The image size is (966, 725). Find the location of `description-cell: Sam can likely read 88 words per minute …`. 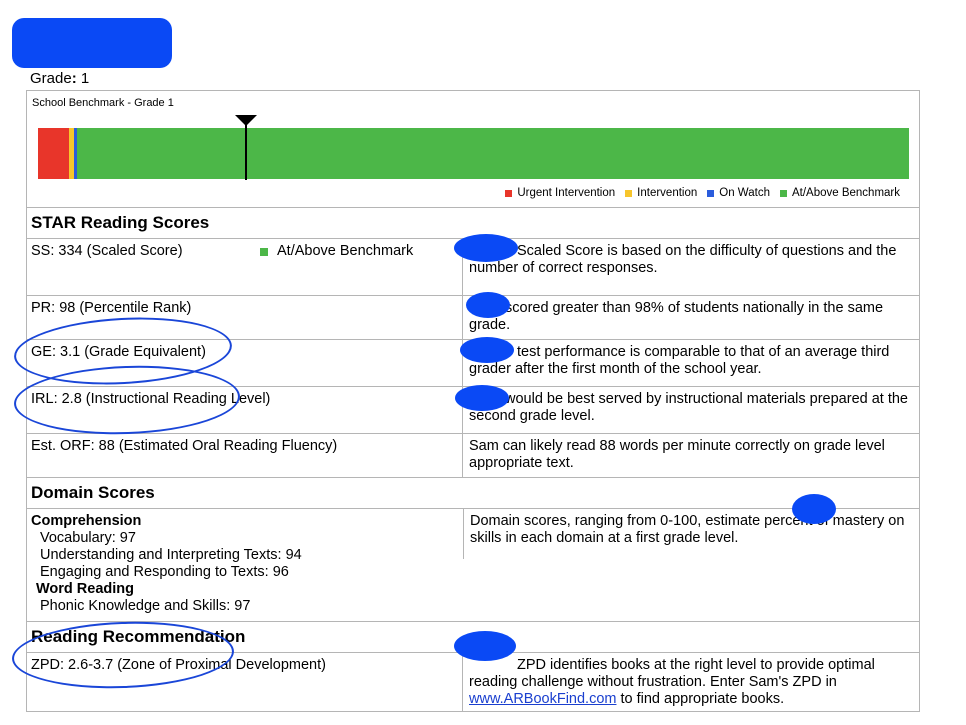

description-cell: Sam can likely read 88 words per minute … is located at coordinates (691, 455).